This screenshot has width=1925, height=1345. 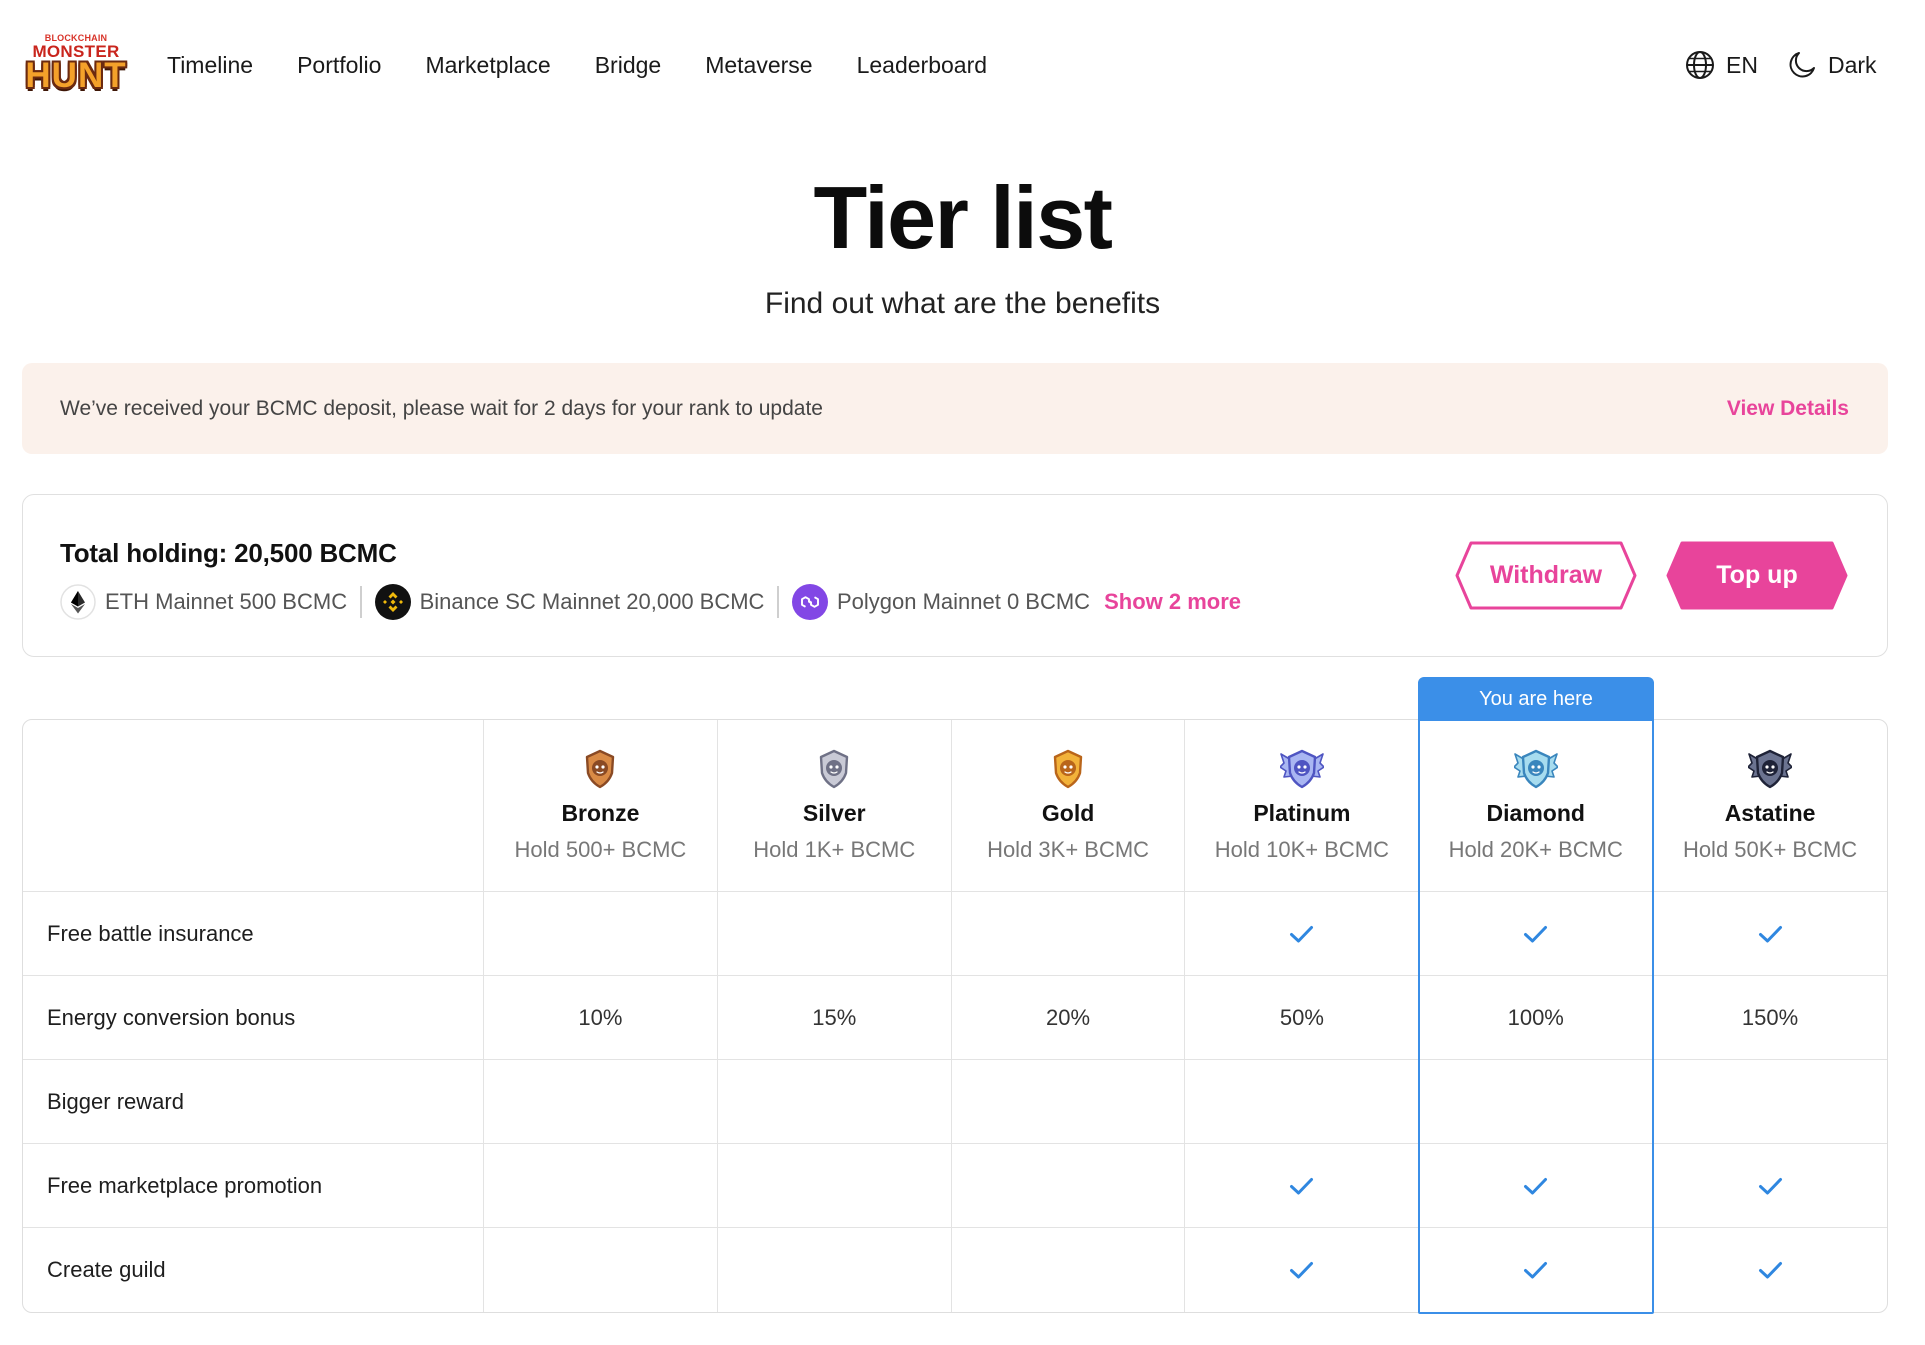 What do you see at coordinates (253, 806) in the screenshot?
I see `table-corner-cell` at bounding box center [253, 806].